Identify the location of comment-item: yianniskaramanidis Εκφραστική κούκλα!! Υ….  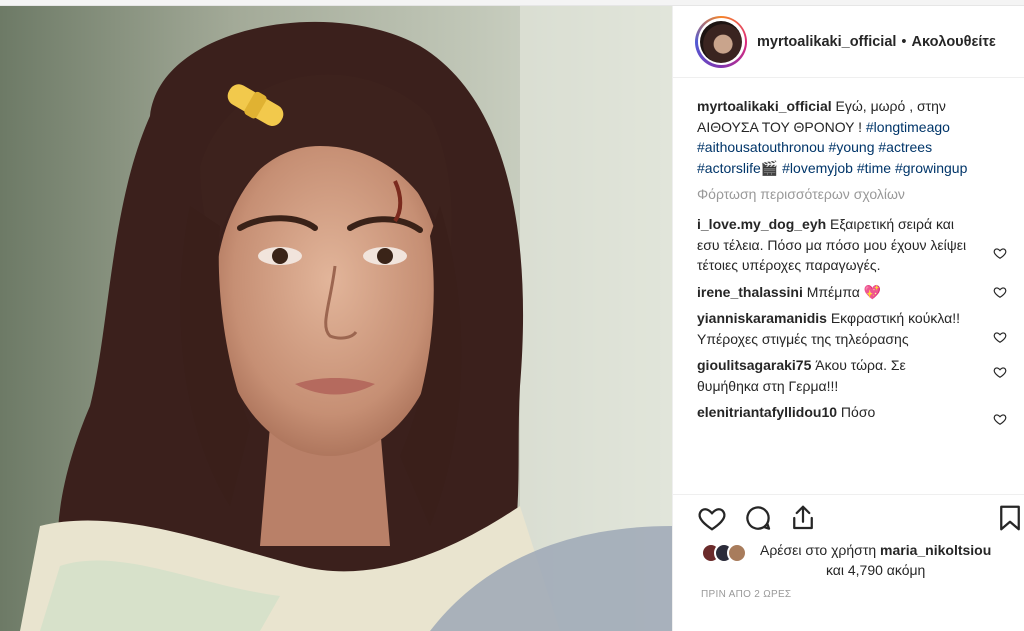
(852, 328).